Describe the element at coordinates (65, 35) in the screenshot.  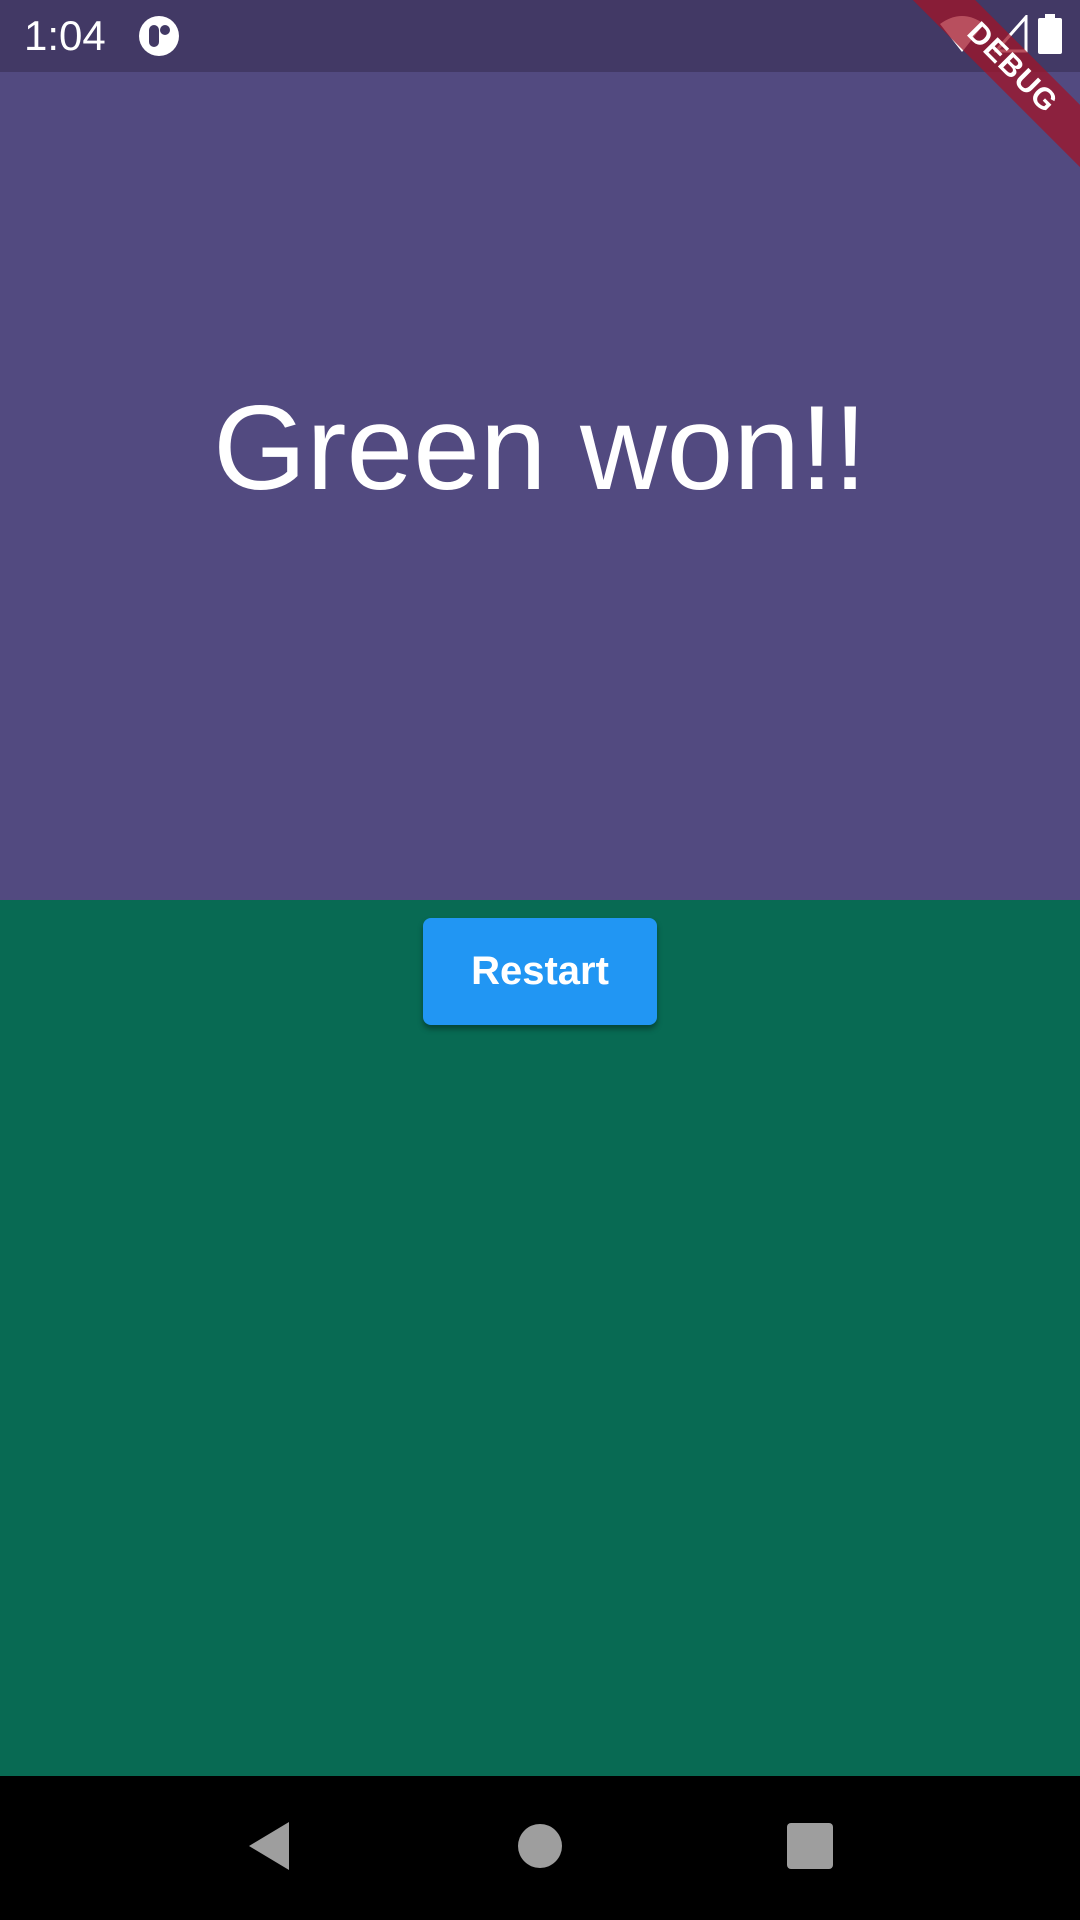
I see `status-time: 1:04` at that location.